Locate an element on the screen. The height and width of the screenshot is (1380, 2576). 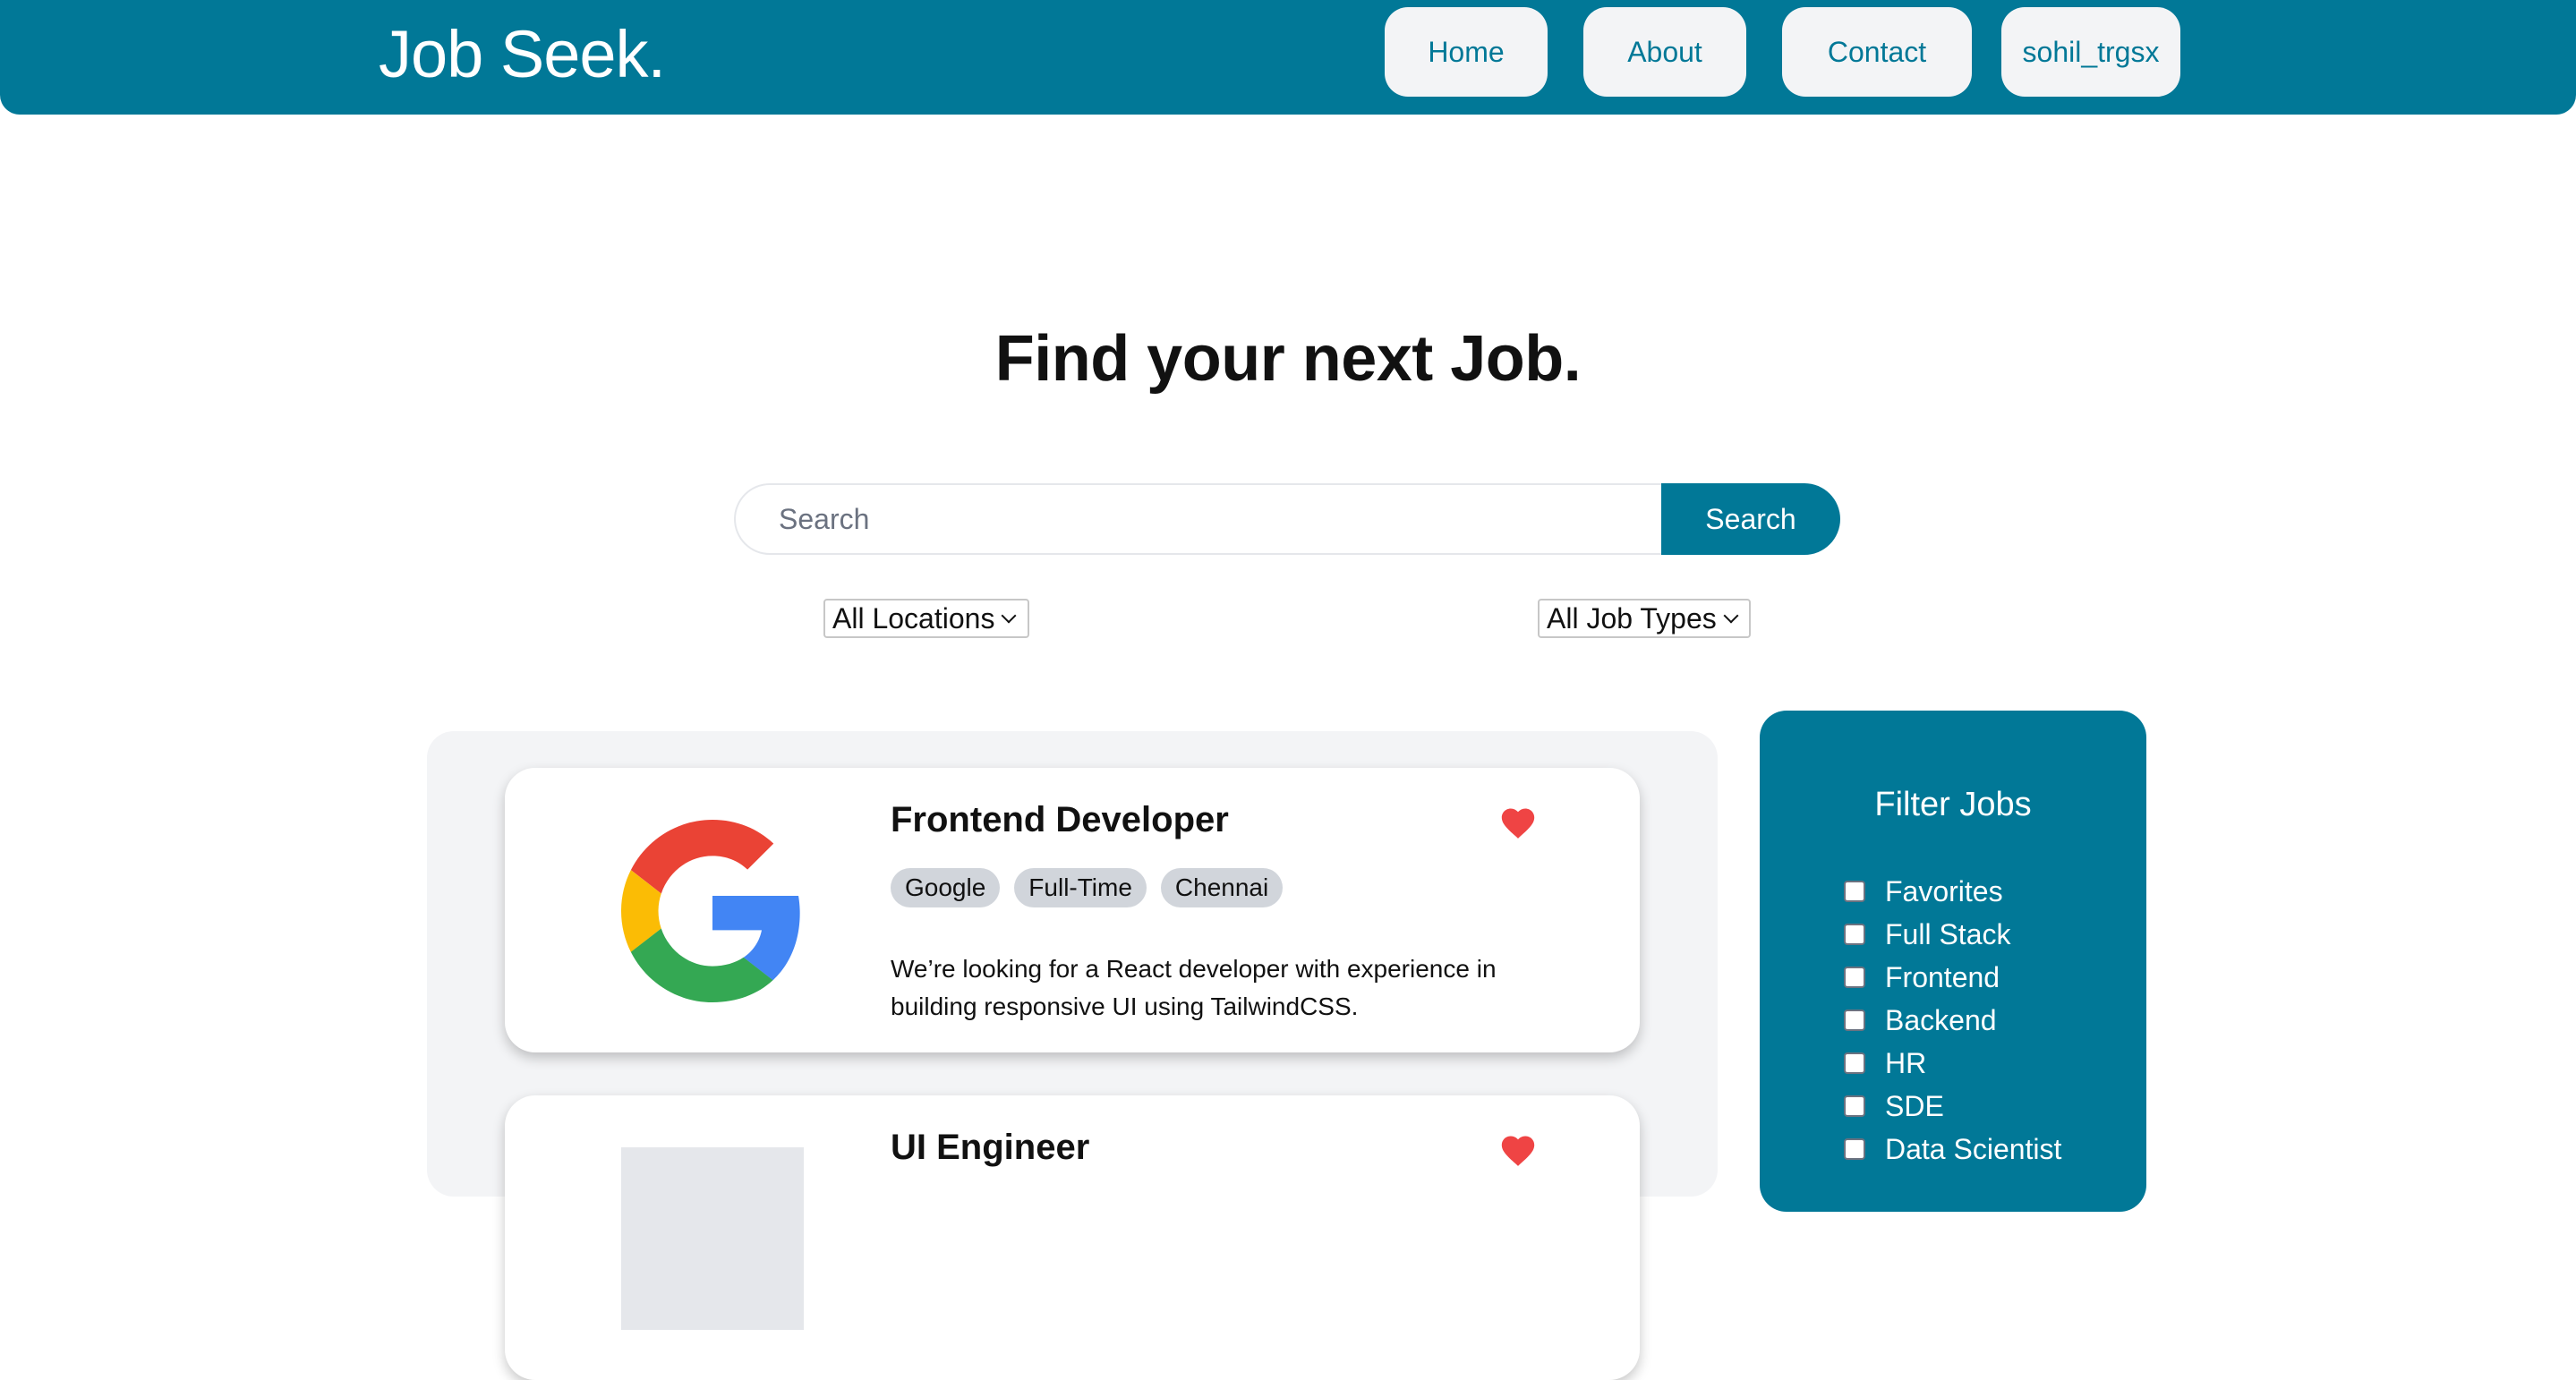
filter-label: Backend is located at coordinates (1941, 1019).